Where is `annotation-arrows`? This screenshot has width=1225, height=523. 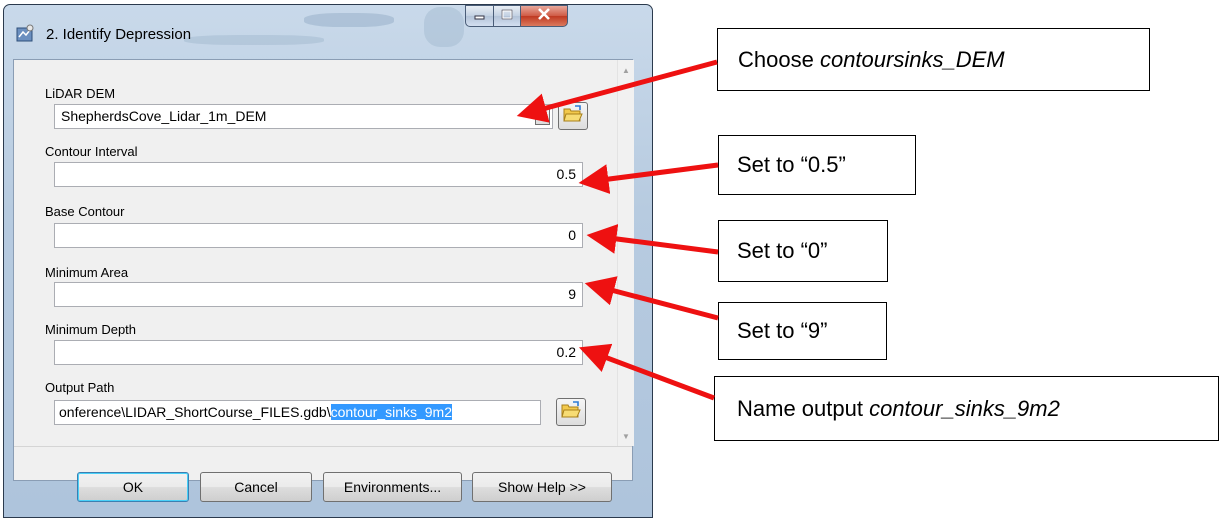 annotation-arrows is located at coordinates (617, 230).